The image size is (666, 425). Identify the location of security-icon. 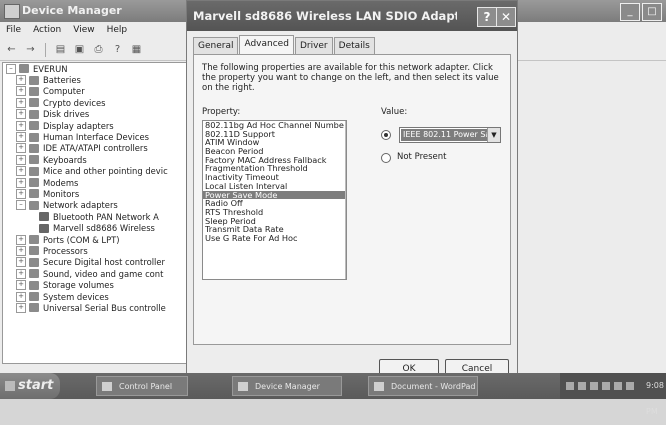
(618, 386).